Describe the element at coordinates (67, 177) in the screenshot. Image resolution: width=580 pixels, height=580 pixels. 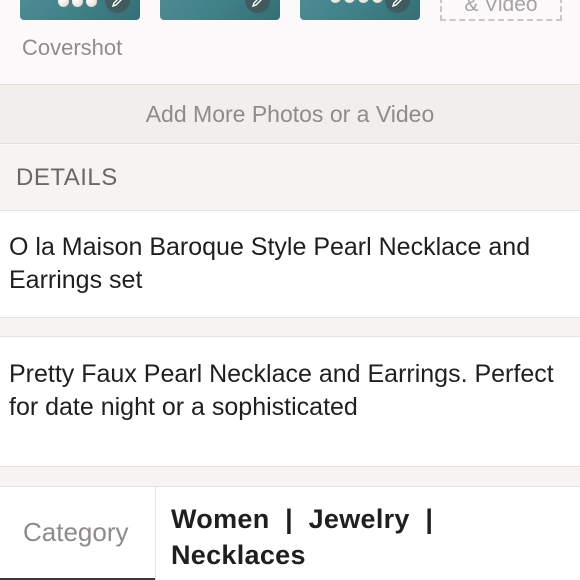
I see `details-header-label: DETAILS` at that location.